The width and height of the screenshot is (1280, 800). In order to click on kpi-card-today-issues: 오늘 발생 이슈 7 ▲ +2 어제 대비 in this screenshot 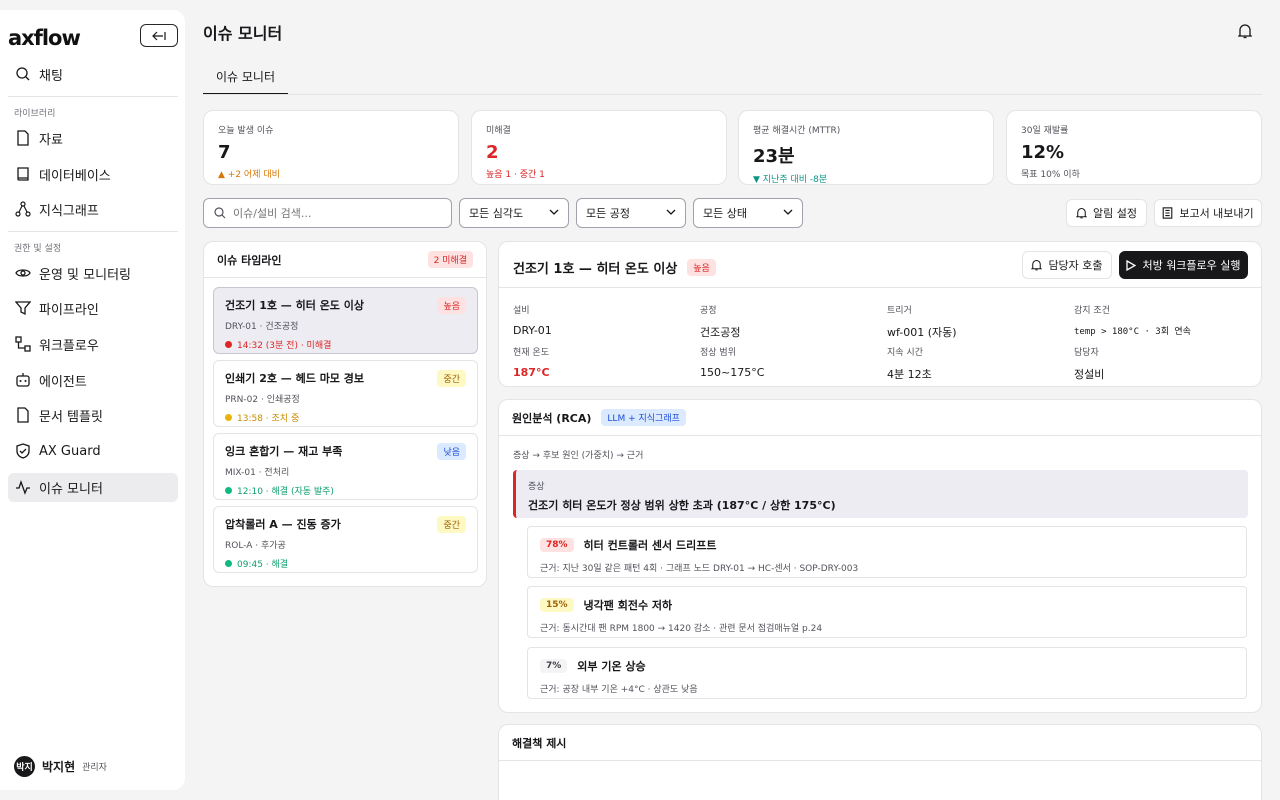, I will do `click(331, 147)`.